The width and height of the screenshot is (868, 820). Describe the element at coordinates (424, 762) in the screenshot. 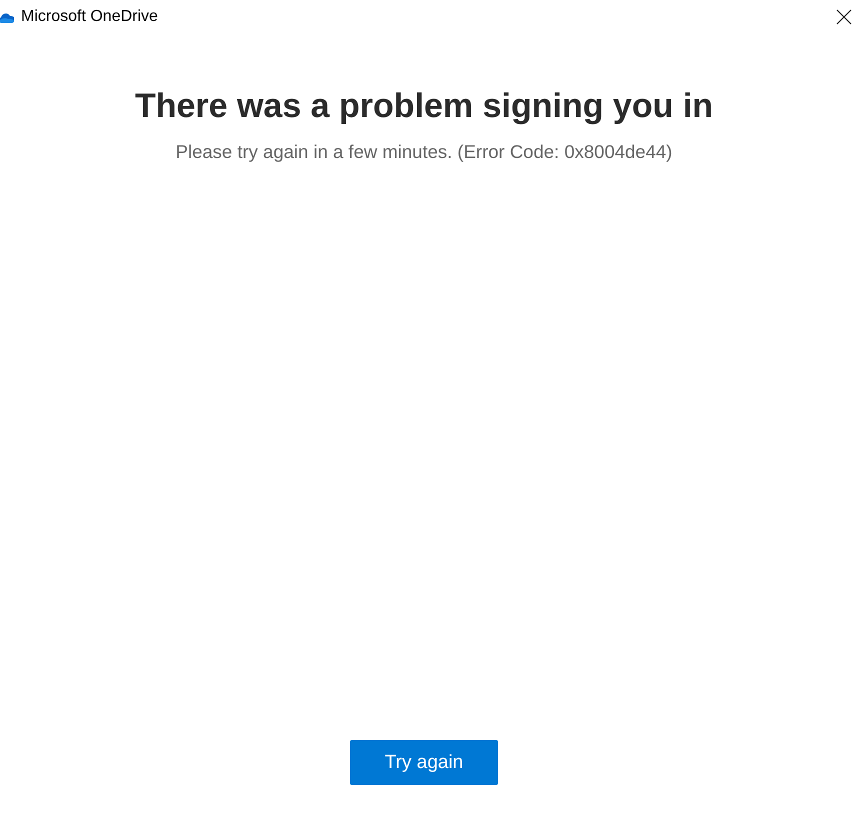

I see `try-again-button: Try again` at that location.